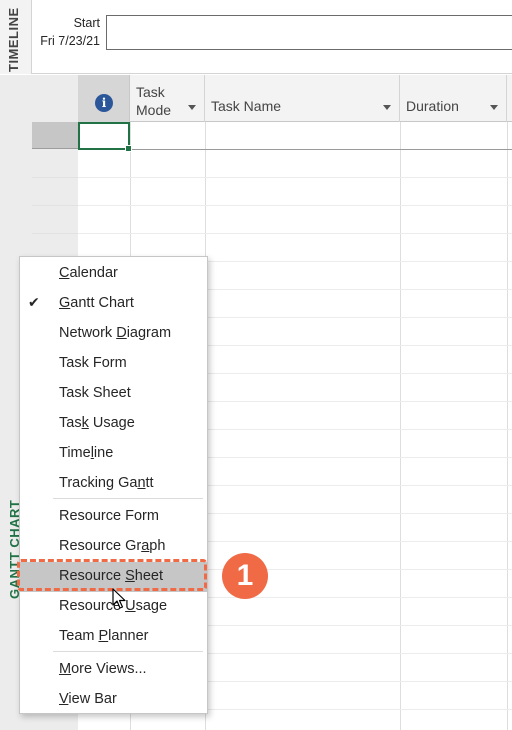  What do you see at coordinates (154, 110) in the screenshot?
I see `task-mode-line2: Mode` at bounding box center [154, 110].